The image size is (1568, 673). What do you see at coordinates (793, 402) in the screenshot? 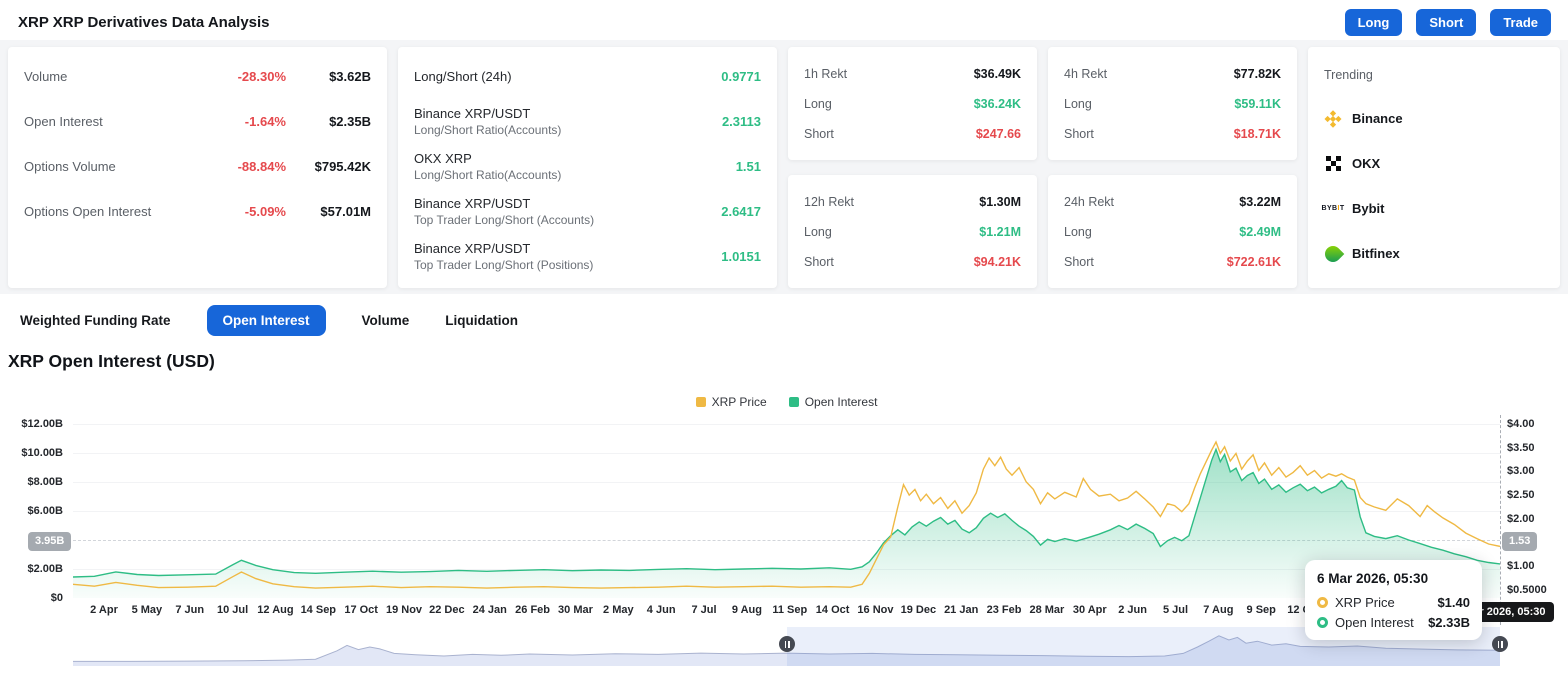
I see `legend-swatch` at bounding box center [793, 402].